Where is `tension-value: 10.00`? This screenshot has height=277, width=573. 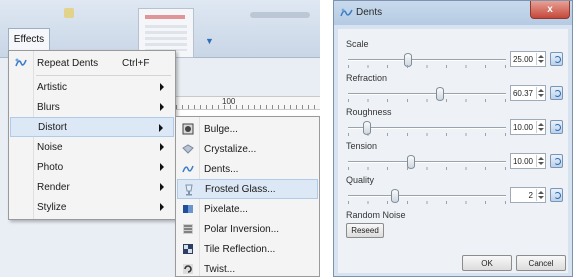 tension-value: 10.00 is located at coordinates (522, 161).